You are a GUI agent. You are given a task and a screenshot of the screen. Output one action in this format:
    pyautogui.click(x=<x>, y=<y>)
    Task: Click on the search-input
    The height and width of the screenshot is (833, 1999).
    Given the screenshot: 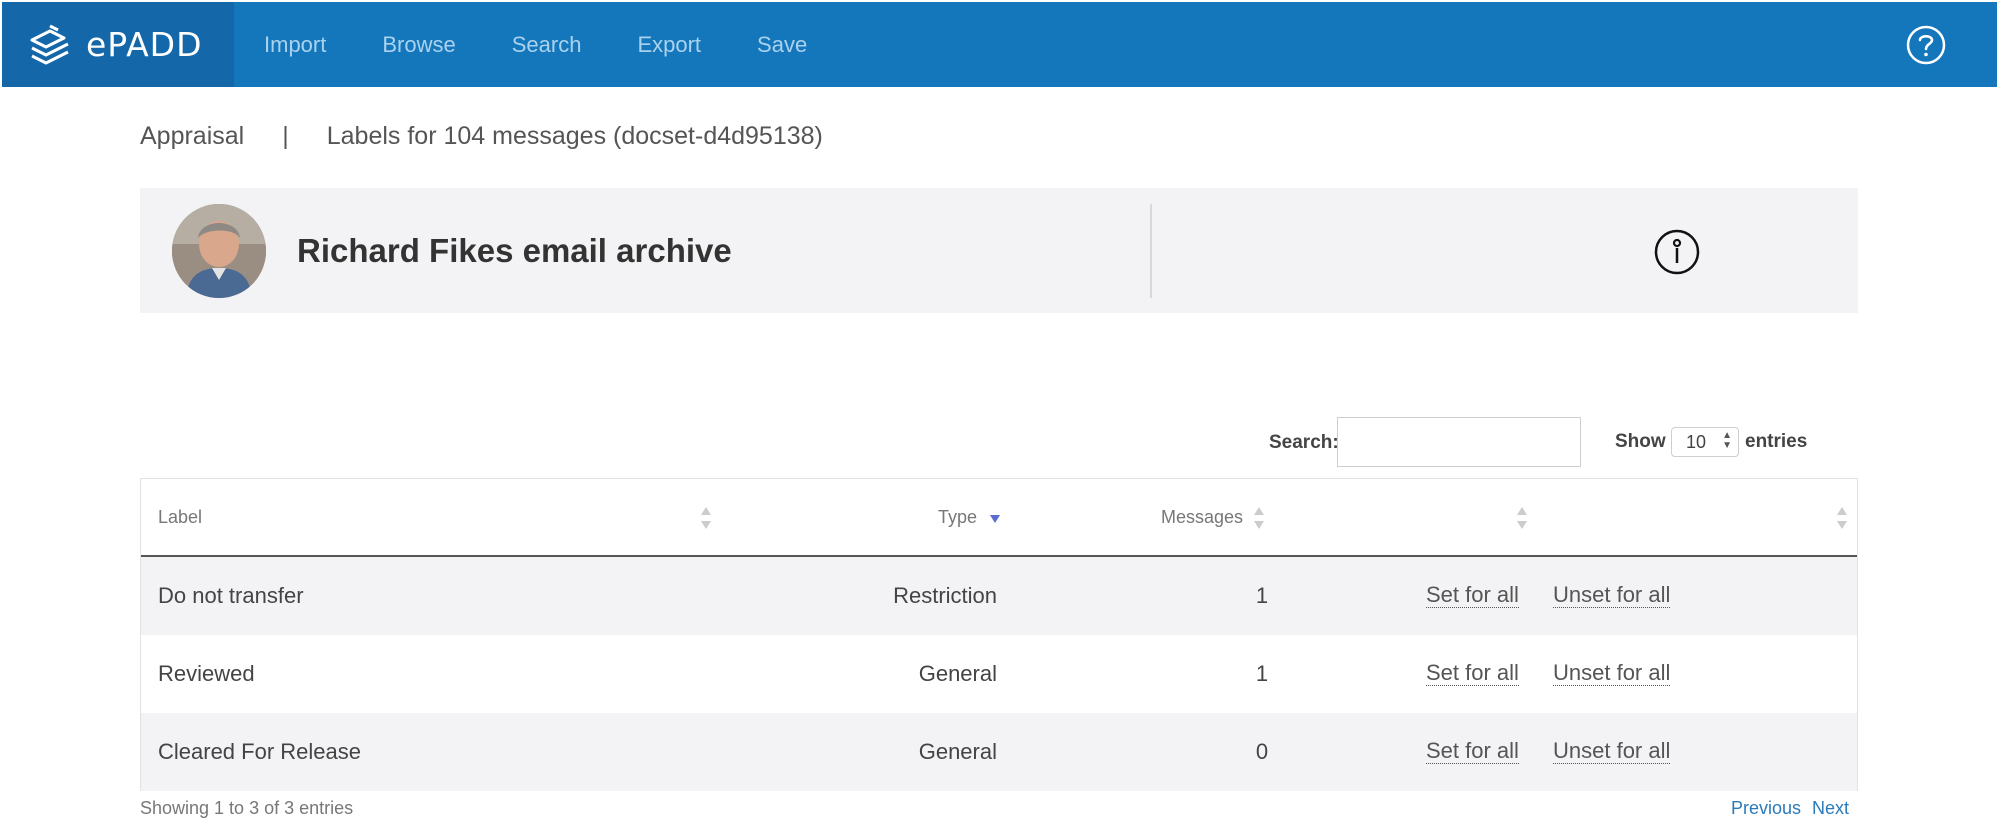 What is the action you would take?
    pyautogui.click(x=1459, y=442)
    